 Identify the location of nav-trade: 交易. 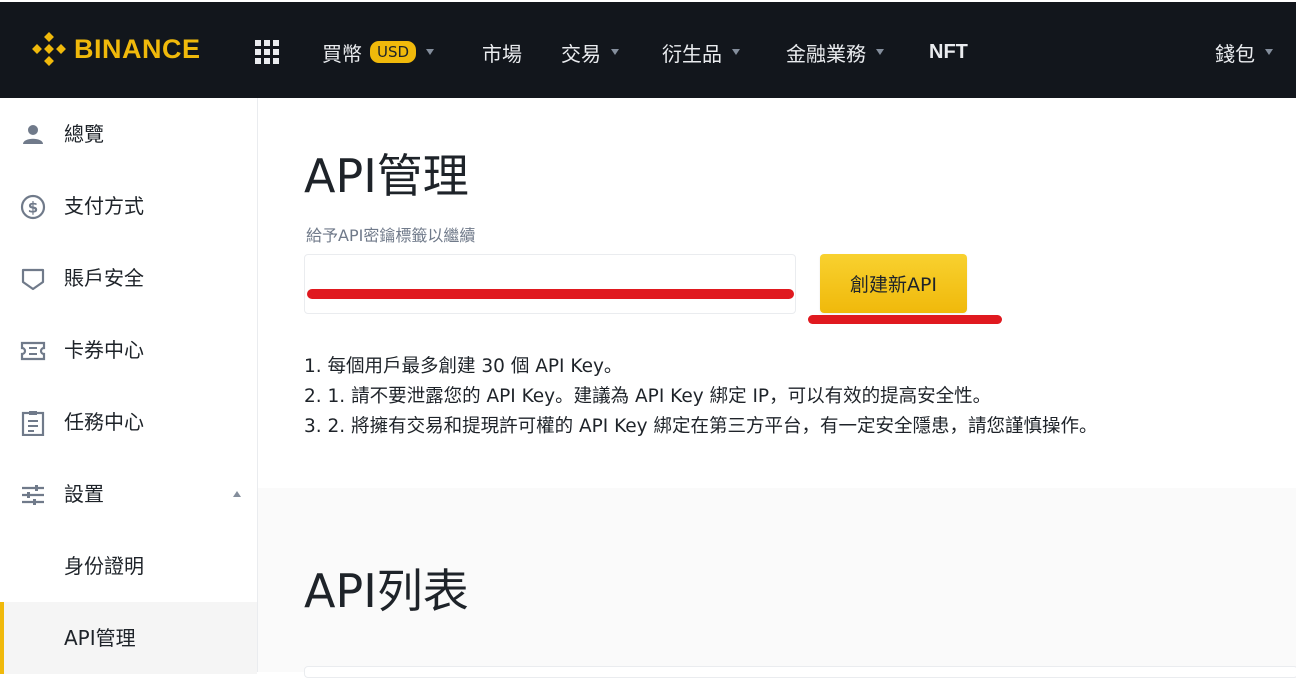
(590, 52).